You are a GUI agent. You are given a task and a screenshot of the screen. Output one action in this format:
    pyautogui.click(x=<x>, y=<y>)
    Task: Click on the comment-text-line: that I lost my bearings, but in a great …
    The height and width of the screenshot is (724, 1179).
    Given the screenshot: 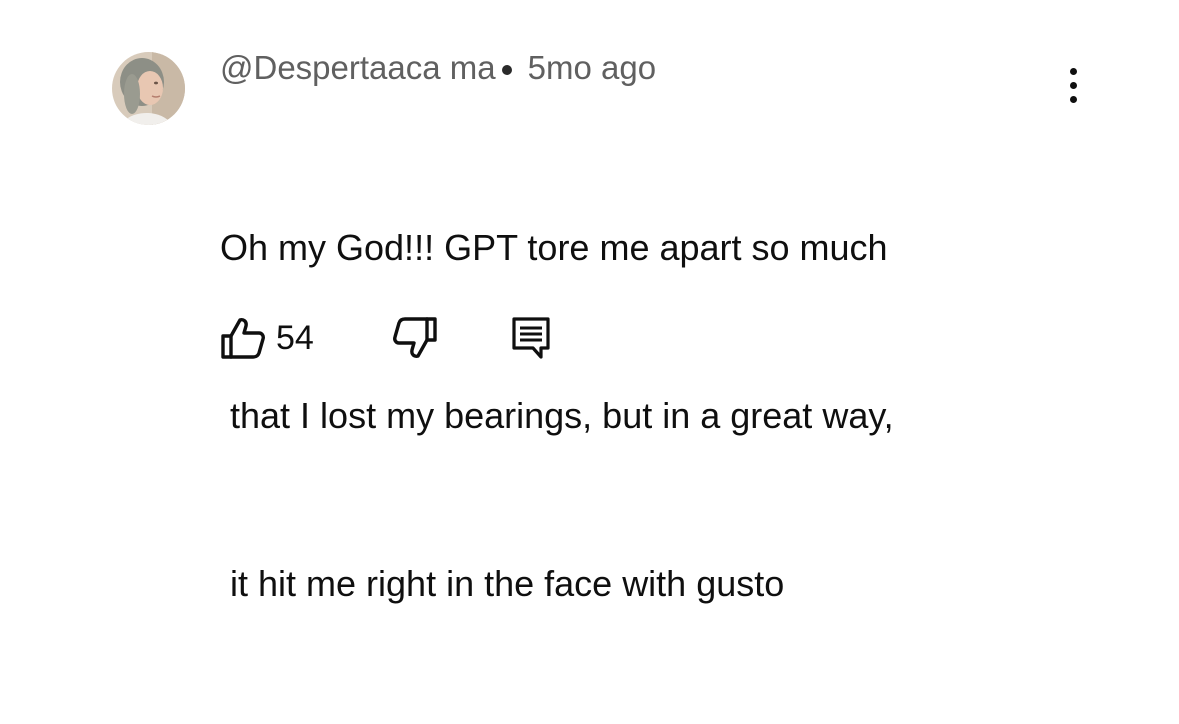 What is the action you would take?
    pyautogui.click(x=557, y=415)
    